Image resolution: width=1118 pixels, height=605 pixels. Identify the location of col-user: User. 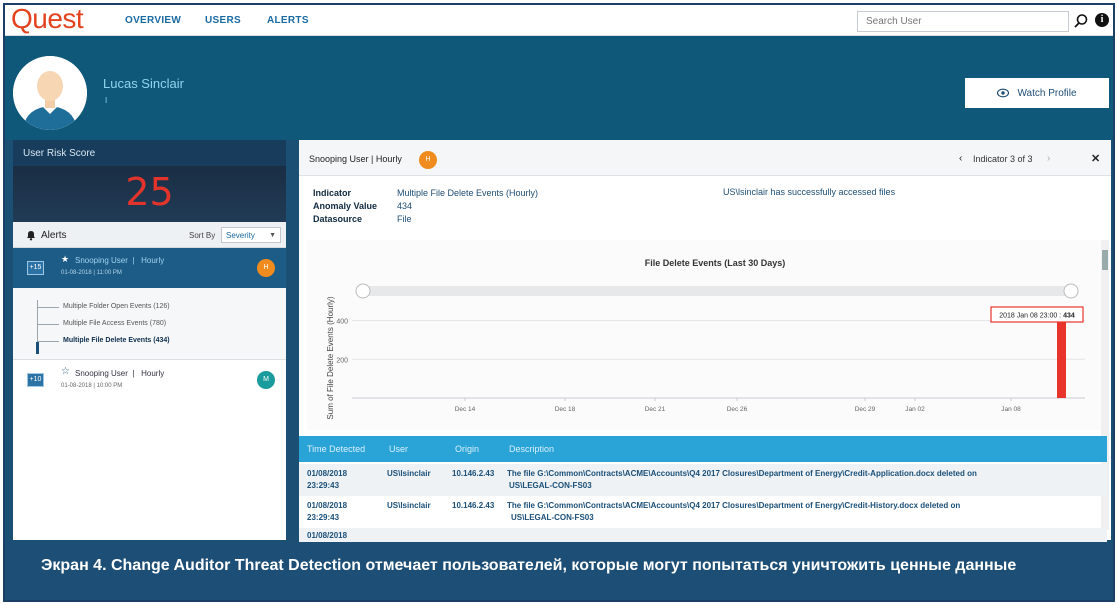
(398, 449).